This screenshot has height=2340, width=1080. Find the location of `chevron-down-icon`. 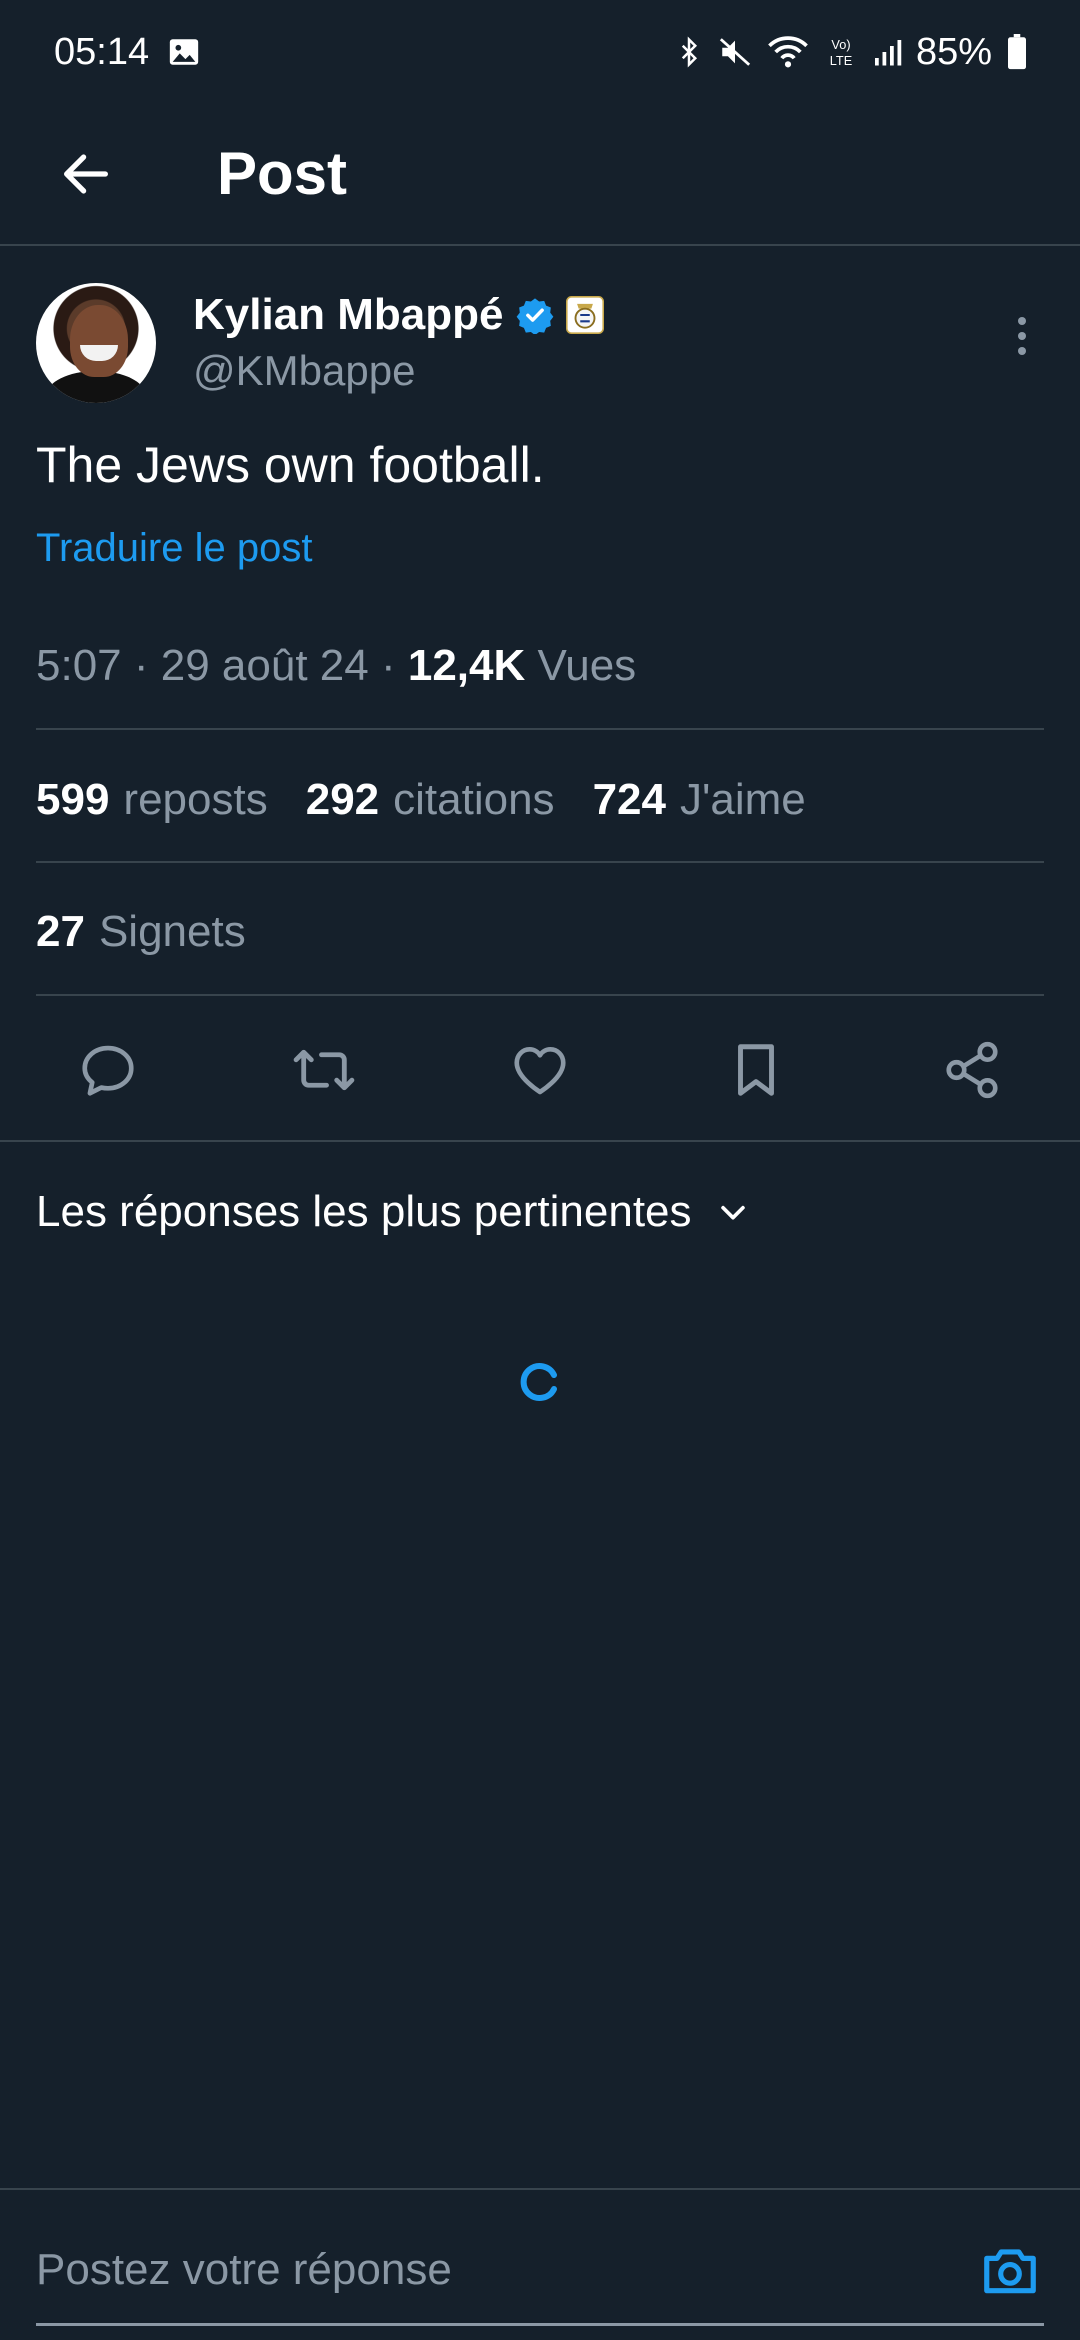

chevron-down-icon is located at coordinates (732, 1212).